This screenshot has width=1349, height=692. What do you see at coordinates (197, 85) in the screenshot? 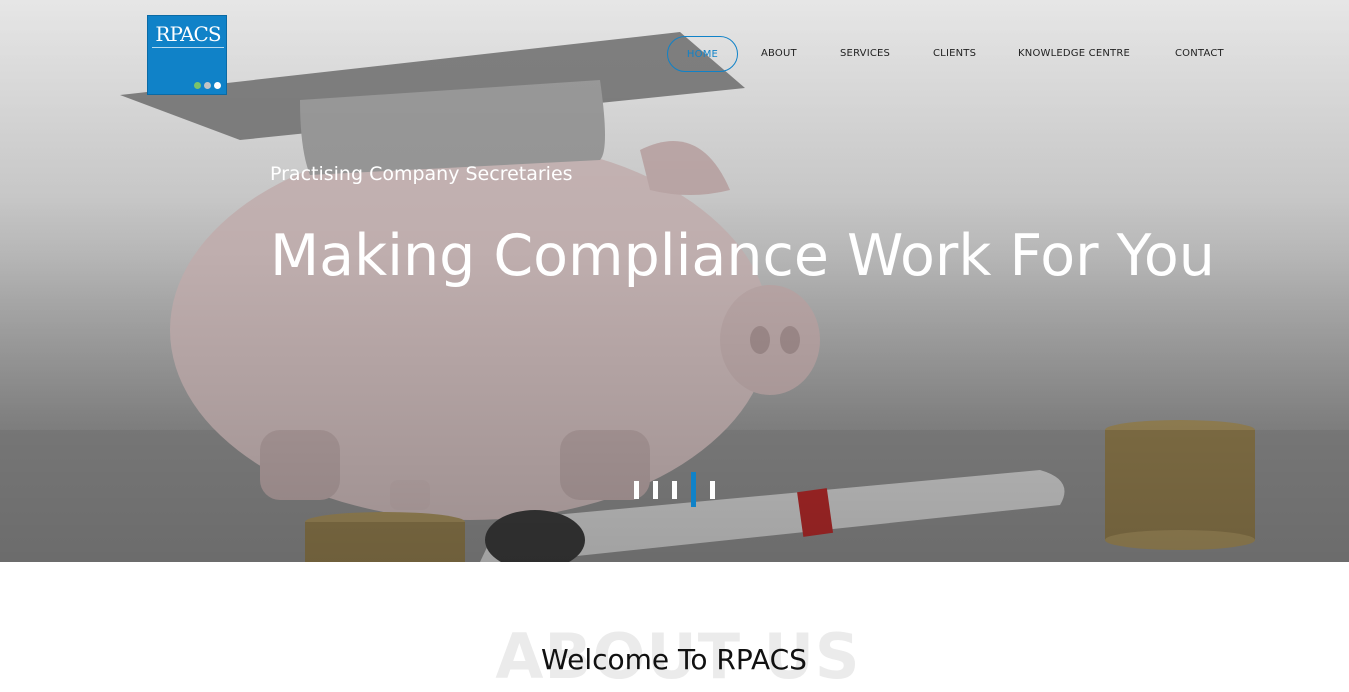
I see `logo-dot-green` at bounding box center [197, 85].